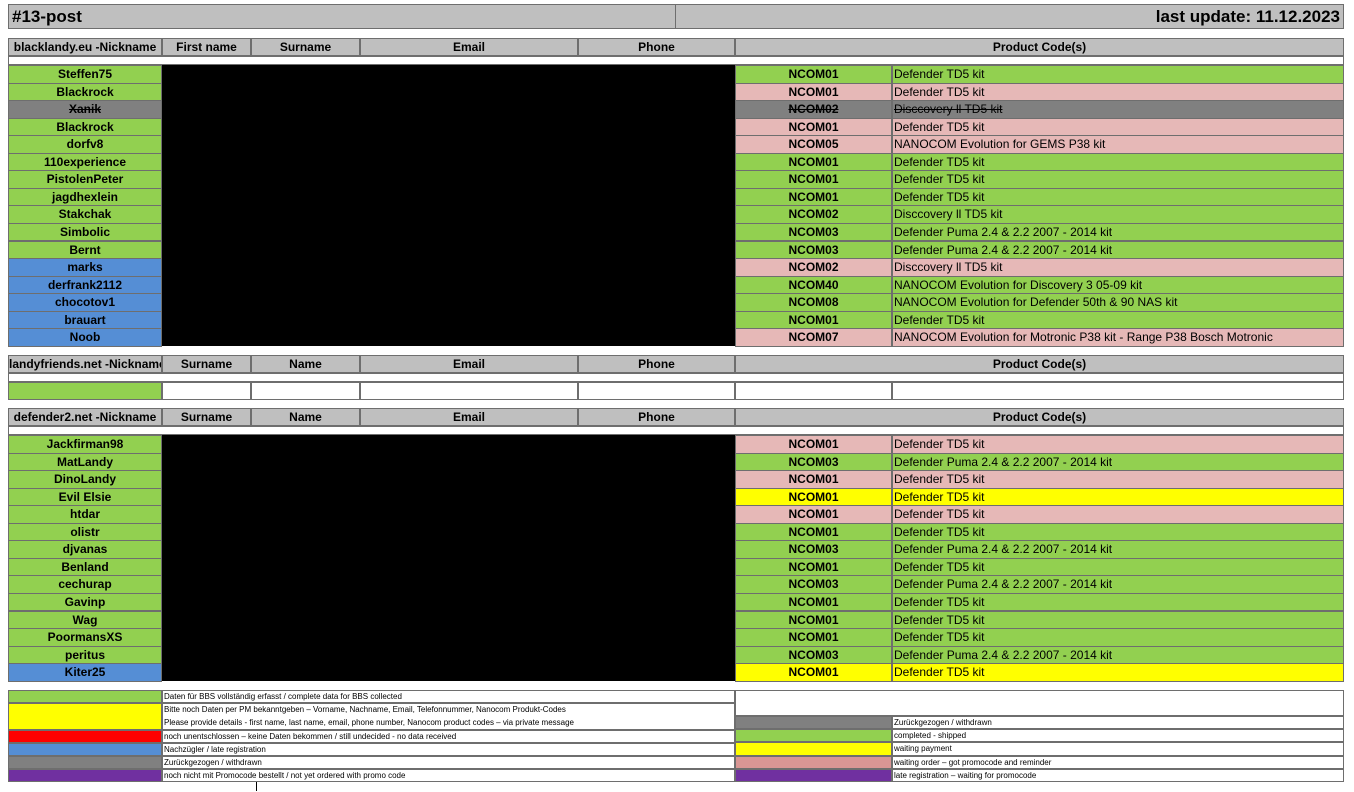 This screenshot has width=1354, height=792. What do you see at coordinates (448, 558) in the screenshot?
I see `redacted-personal-data` at bounding box center [448, 558].